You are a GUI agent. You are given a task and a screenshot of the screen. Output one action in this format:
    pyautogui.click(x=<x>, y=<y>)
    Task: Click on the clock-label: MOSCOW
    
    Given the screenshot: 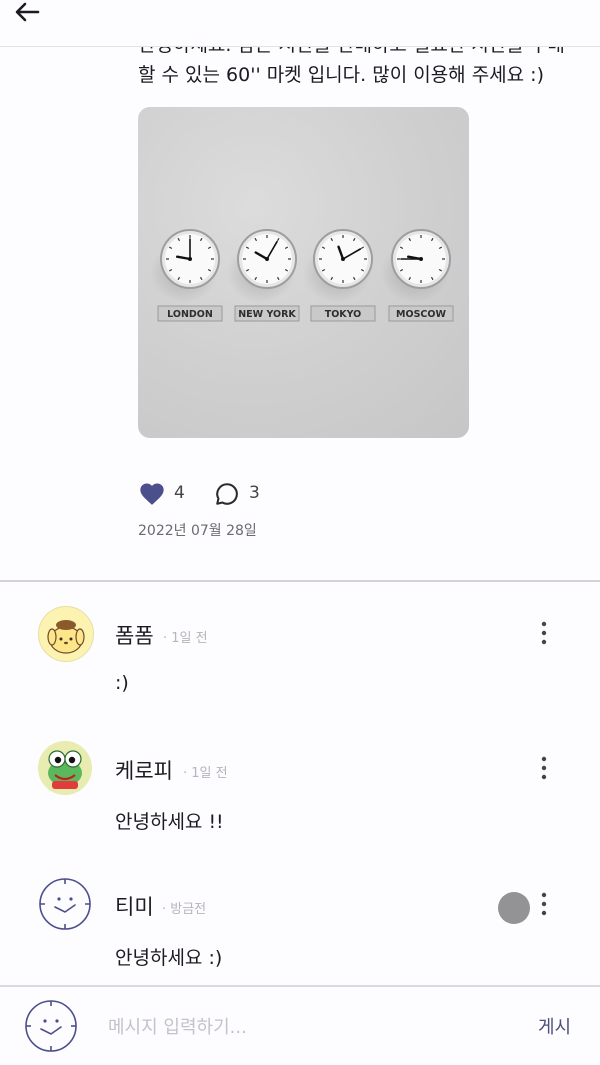 What is the action you would take?
    pyautogui.click(x=421, y=314)
    